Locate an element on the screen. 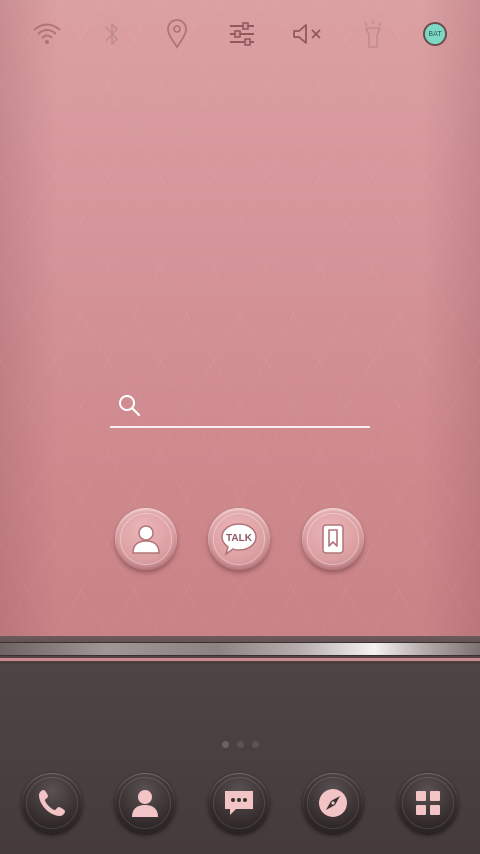 Image resolution: width=480 pixels, height=854 pixels. search-icon is located at coordinates (130, 406).